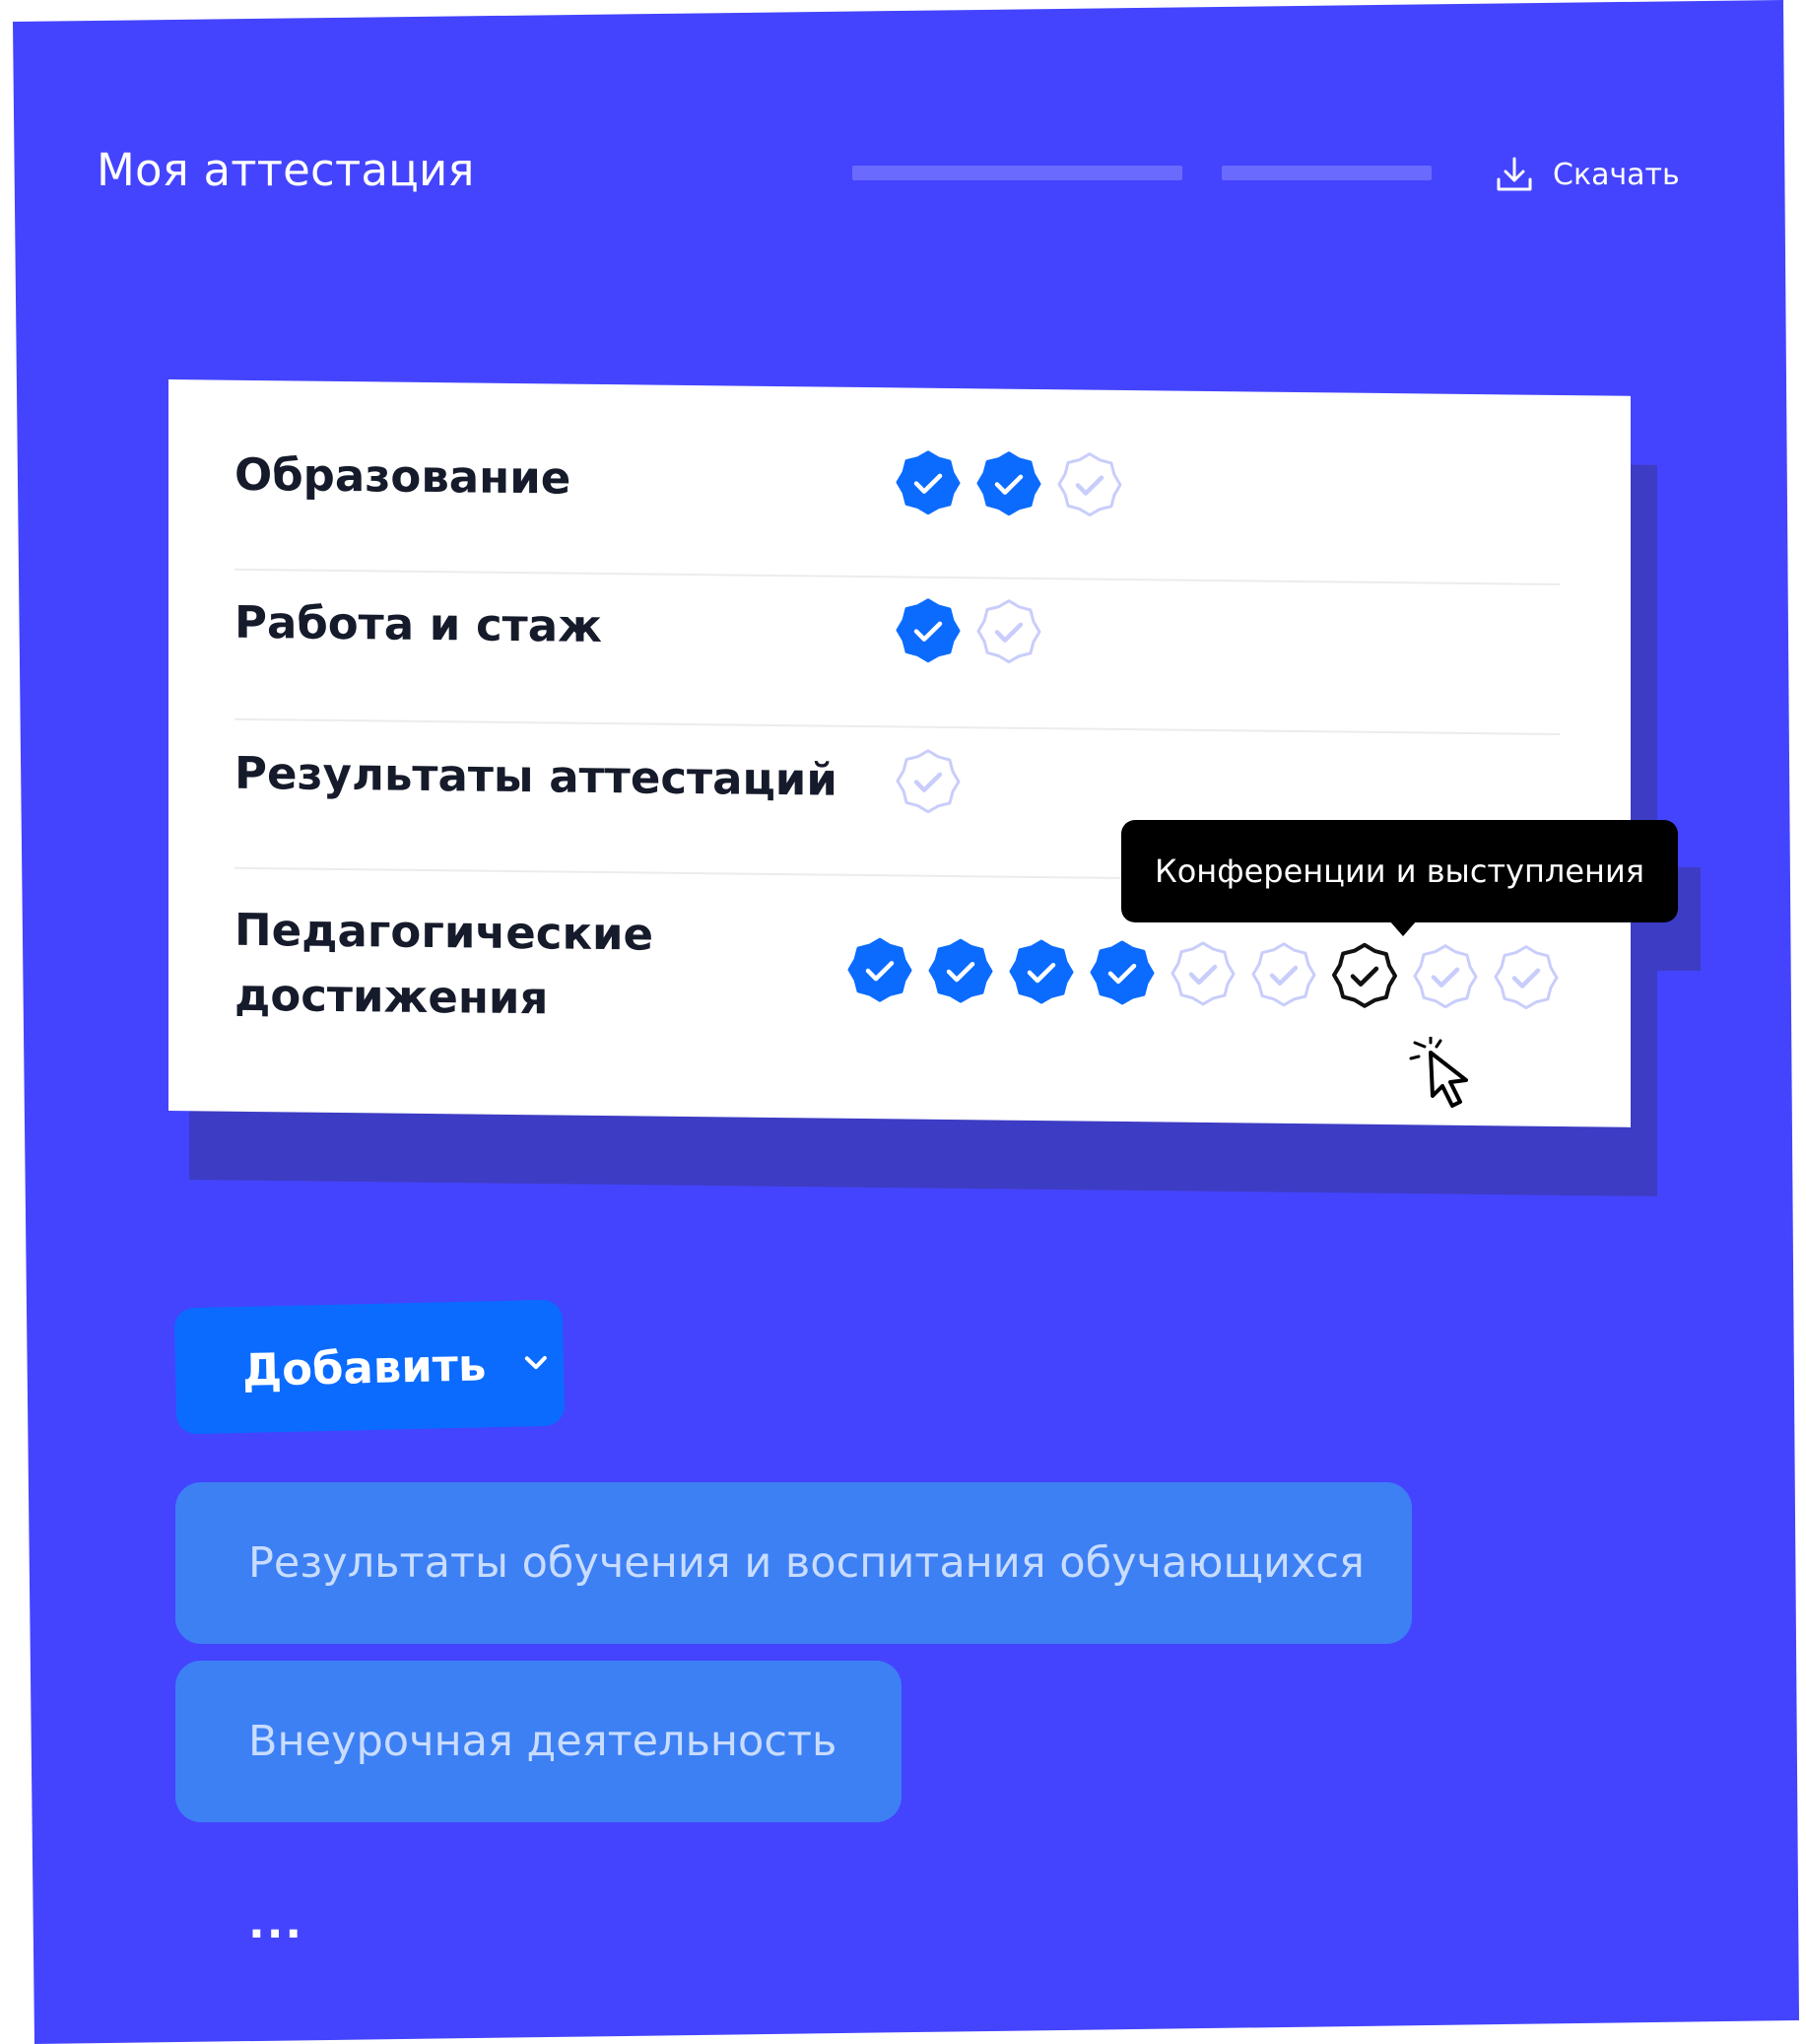 The width and height of the screenshot is (1806, 2044). I want to click on download-icon, so click(1514, 174).